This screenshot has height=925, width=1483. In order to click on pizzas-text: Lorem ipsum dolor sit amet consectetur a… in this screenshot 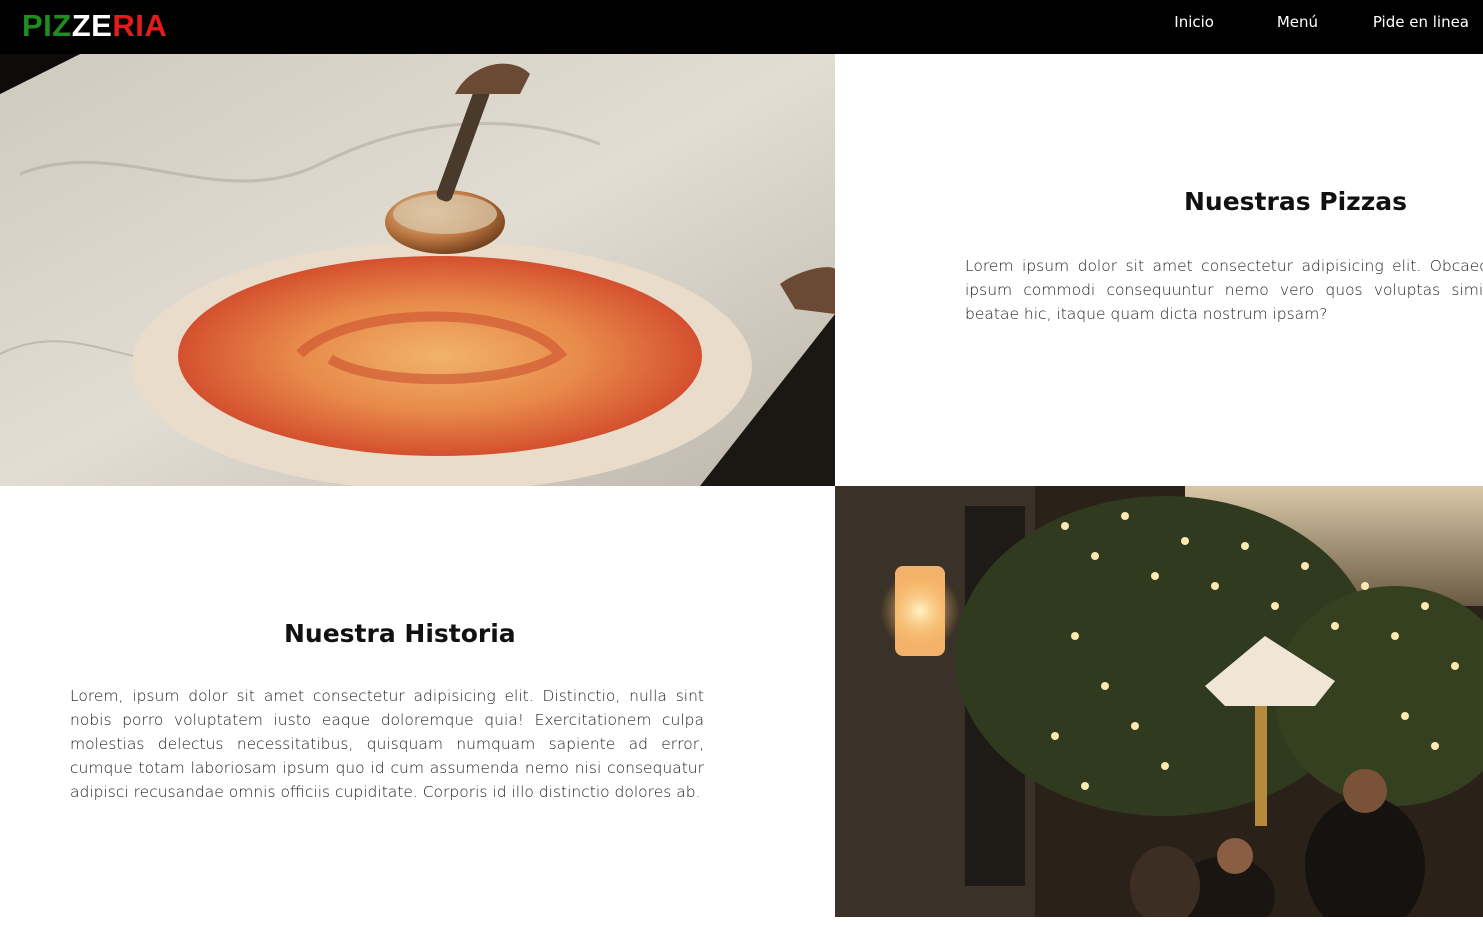, I will do `click(1224, 290)`.